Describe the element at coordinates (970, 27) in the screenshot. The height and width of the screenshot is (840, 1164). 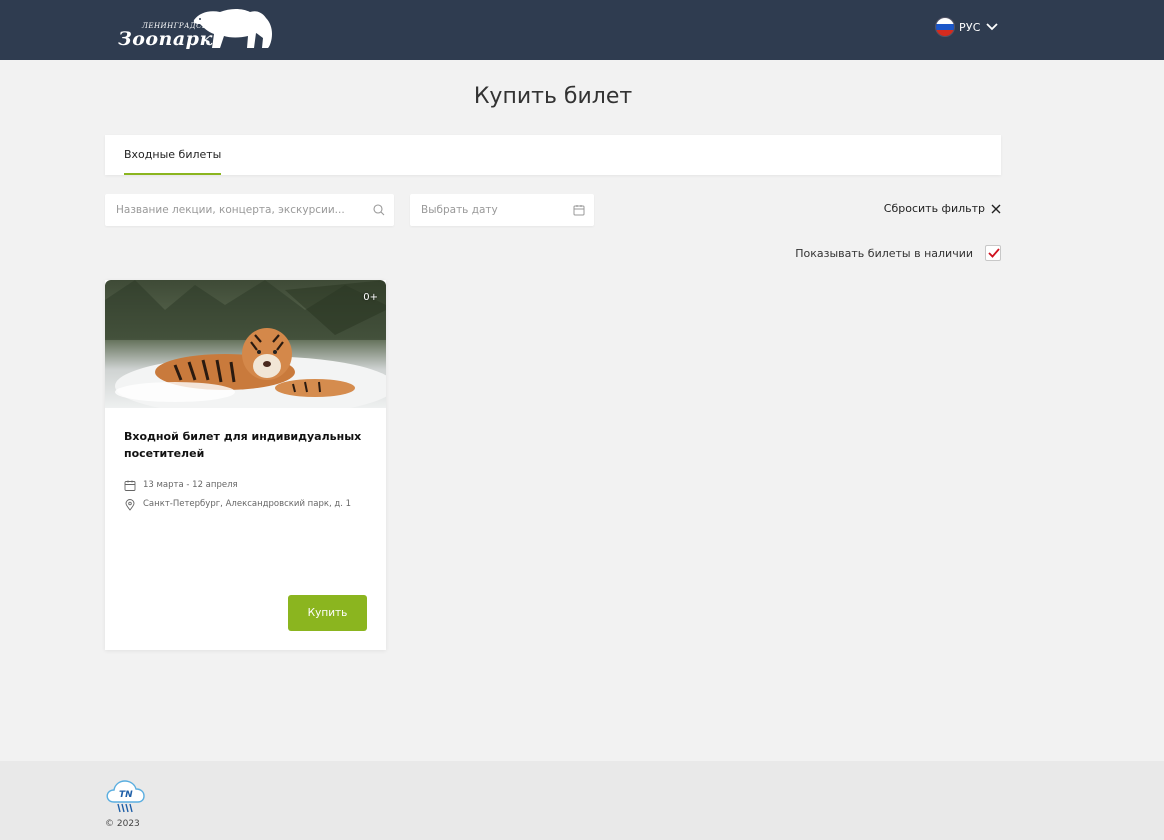
I see `language-label: РУС` at that location.